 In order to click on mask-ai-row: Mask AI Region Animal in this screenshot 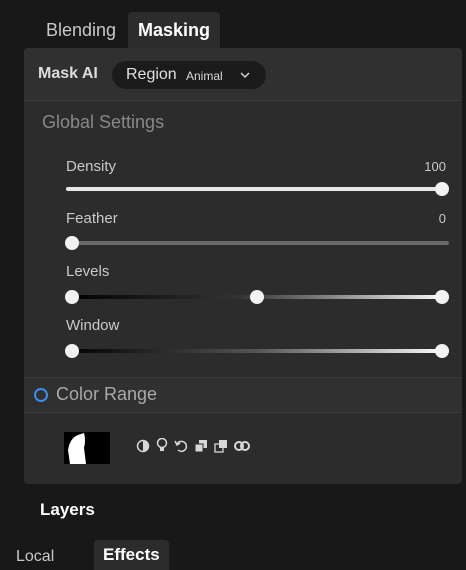, I will do `click(243, 74)`.